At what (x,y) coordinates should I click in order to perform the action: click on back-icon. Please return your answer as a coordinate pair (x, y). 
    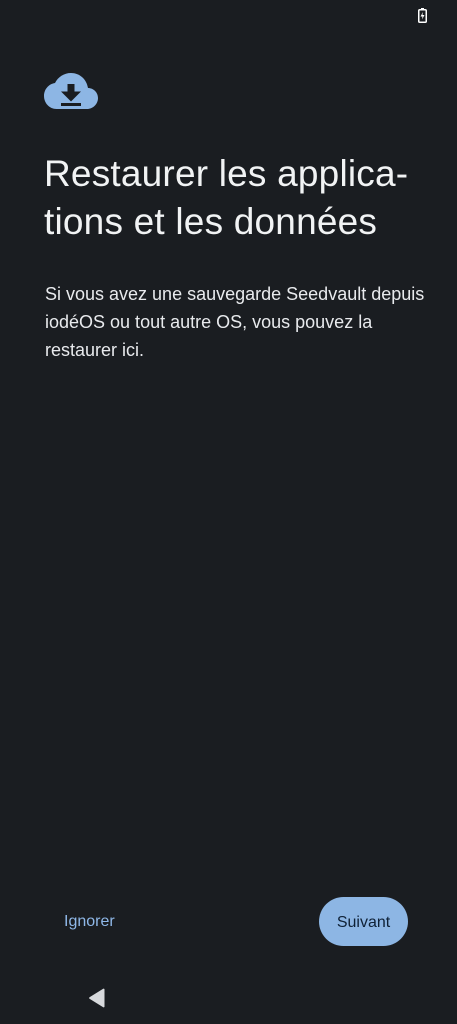
    Looking at the image, I should click on (97, 998).